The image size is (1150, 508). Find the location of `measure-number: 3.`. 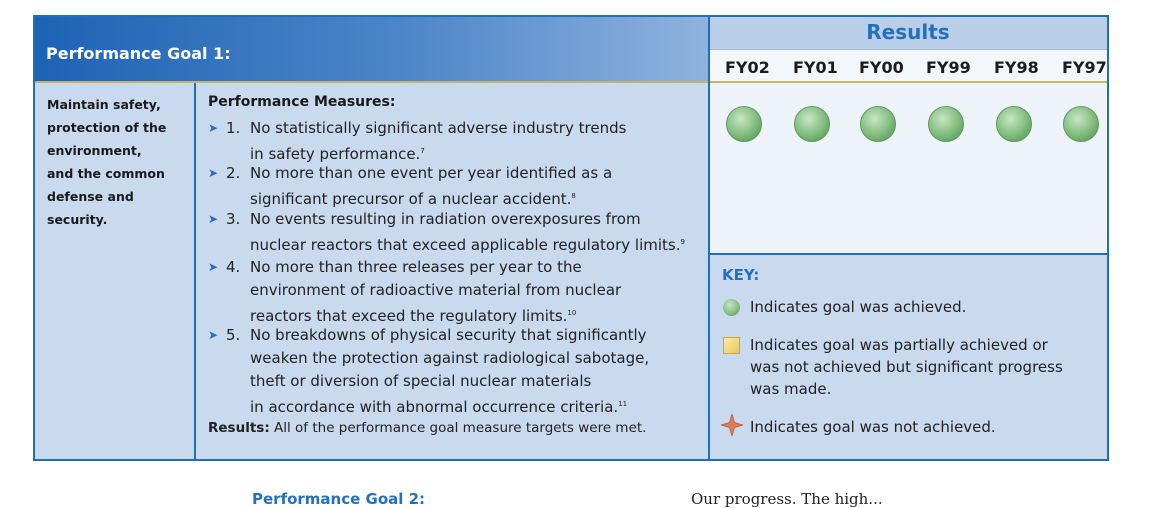

measure-number: 3. is located at coordinates (233, 219).